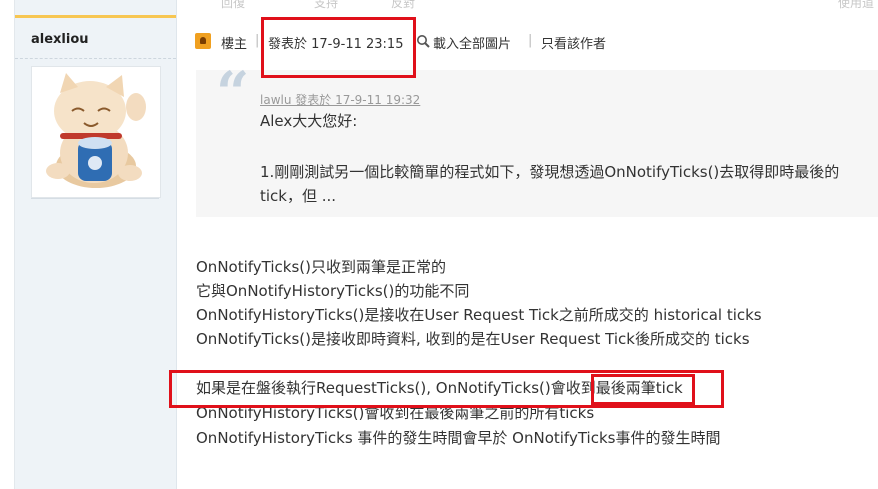 The width and height of the screenshot is (878, 489). Describe the element at coordinates (340, 99) in the screenshot. I see `quote-header-link: lawlu 發表於 17-9-11 19:32` at that location.